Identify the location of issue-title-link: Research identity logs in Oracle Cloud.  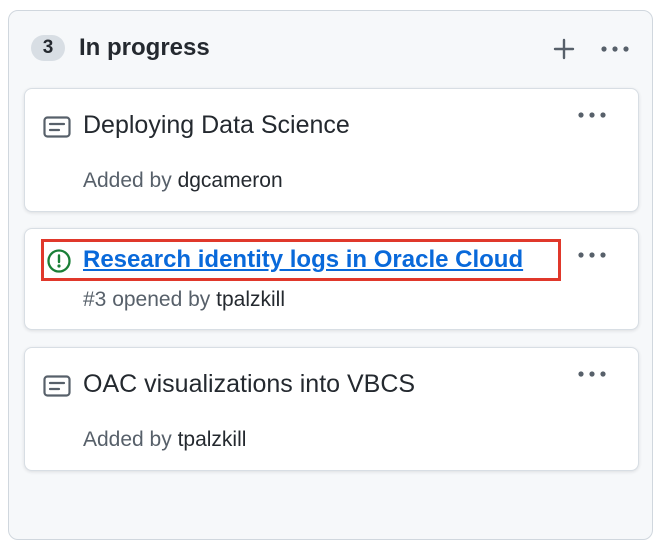
(303, 260).